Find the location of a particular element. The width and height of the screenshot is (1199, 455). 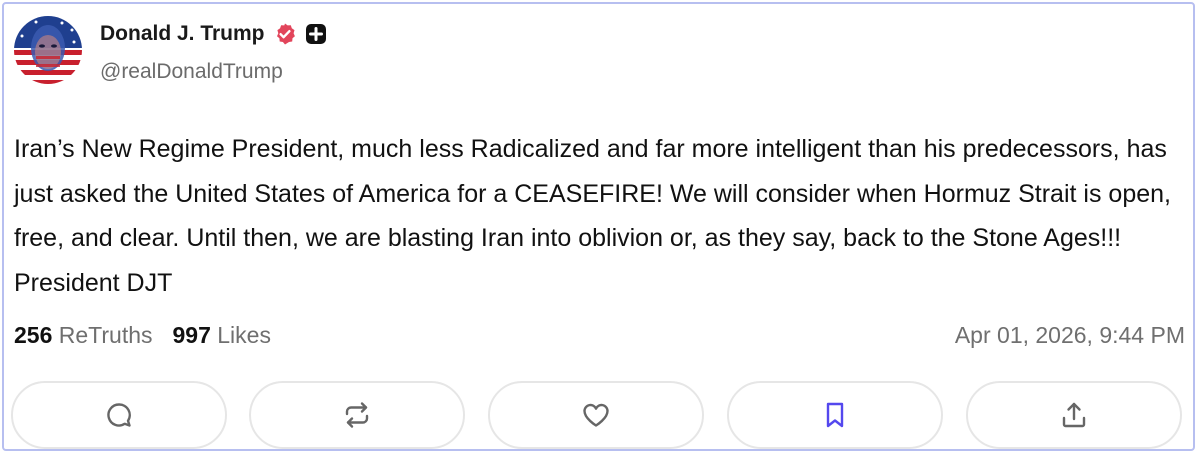

retruths-stat: 256 ReTruths is located at coordinates (83, 335).